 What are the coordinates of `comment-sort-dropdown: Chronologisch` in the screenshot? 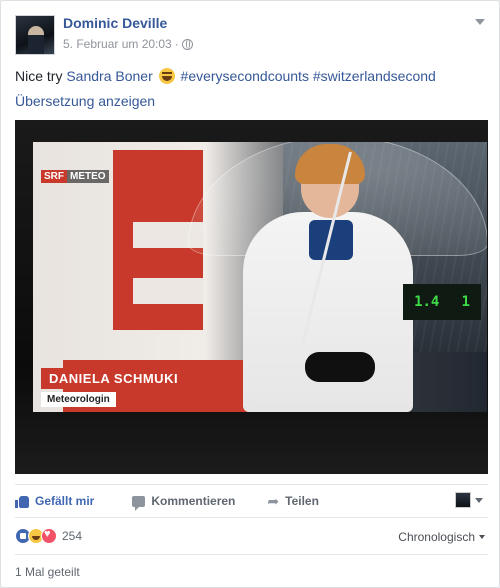 It's located at (441, 537).